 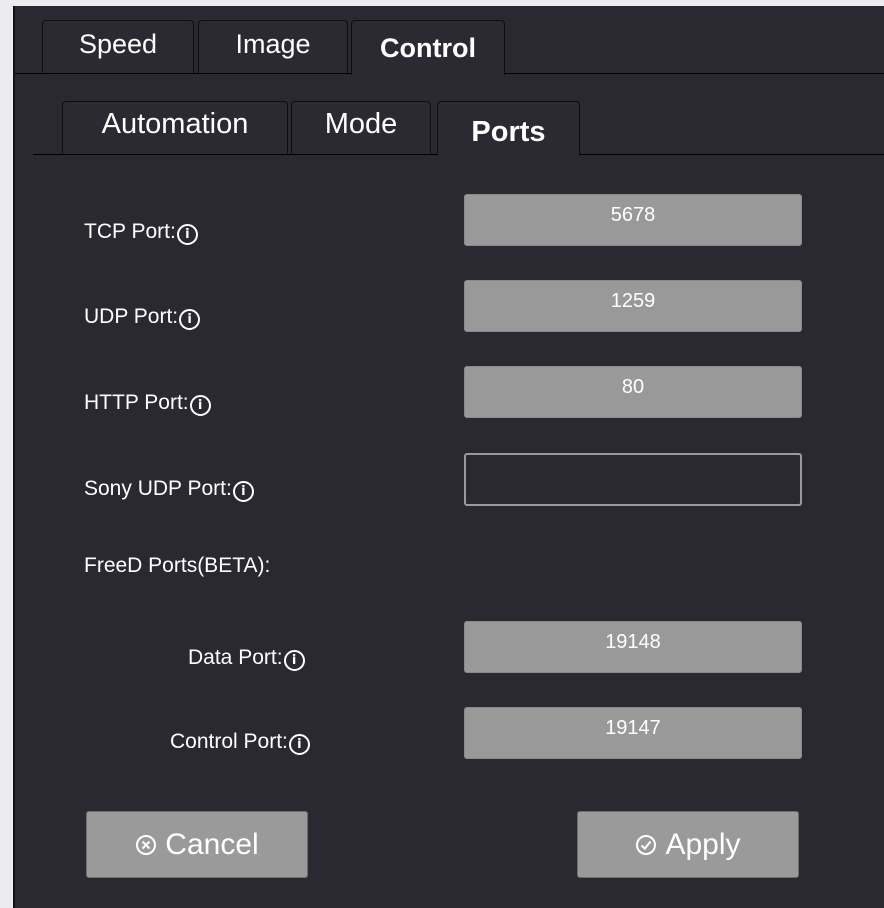 What do you see at coordinates (175, 124) in the screenshot?
I see `subtab-automation-label: Automation` at bounding box center [175, 124].